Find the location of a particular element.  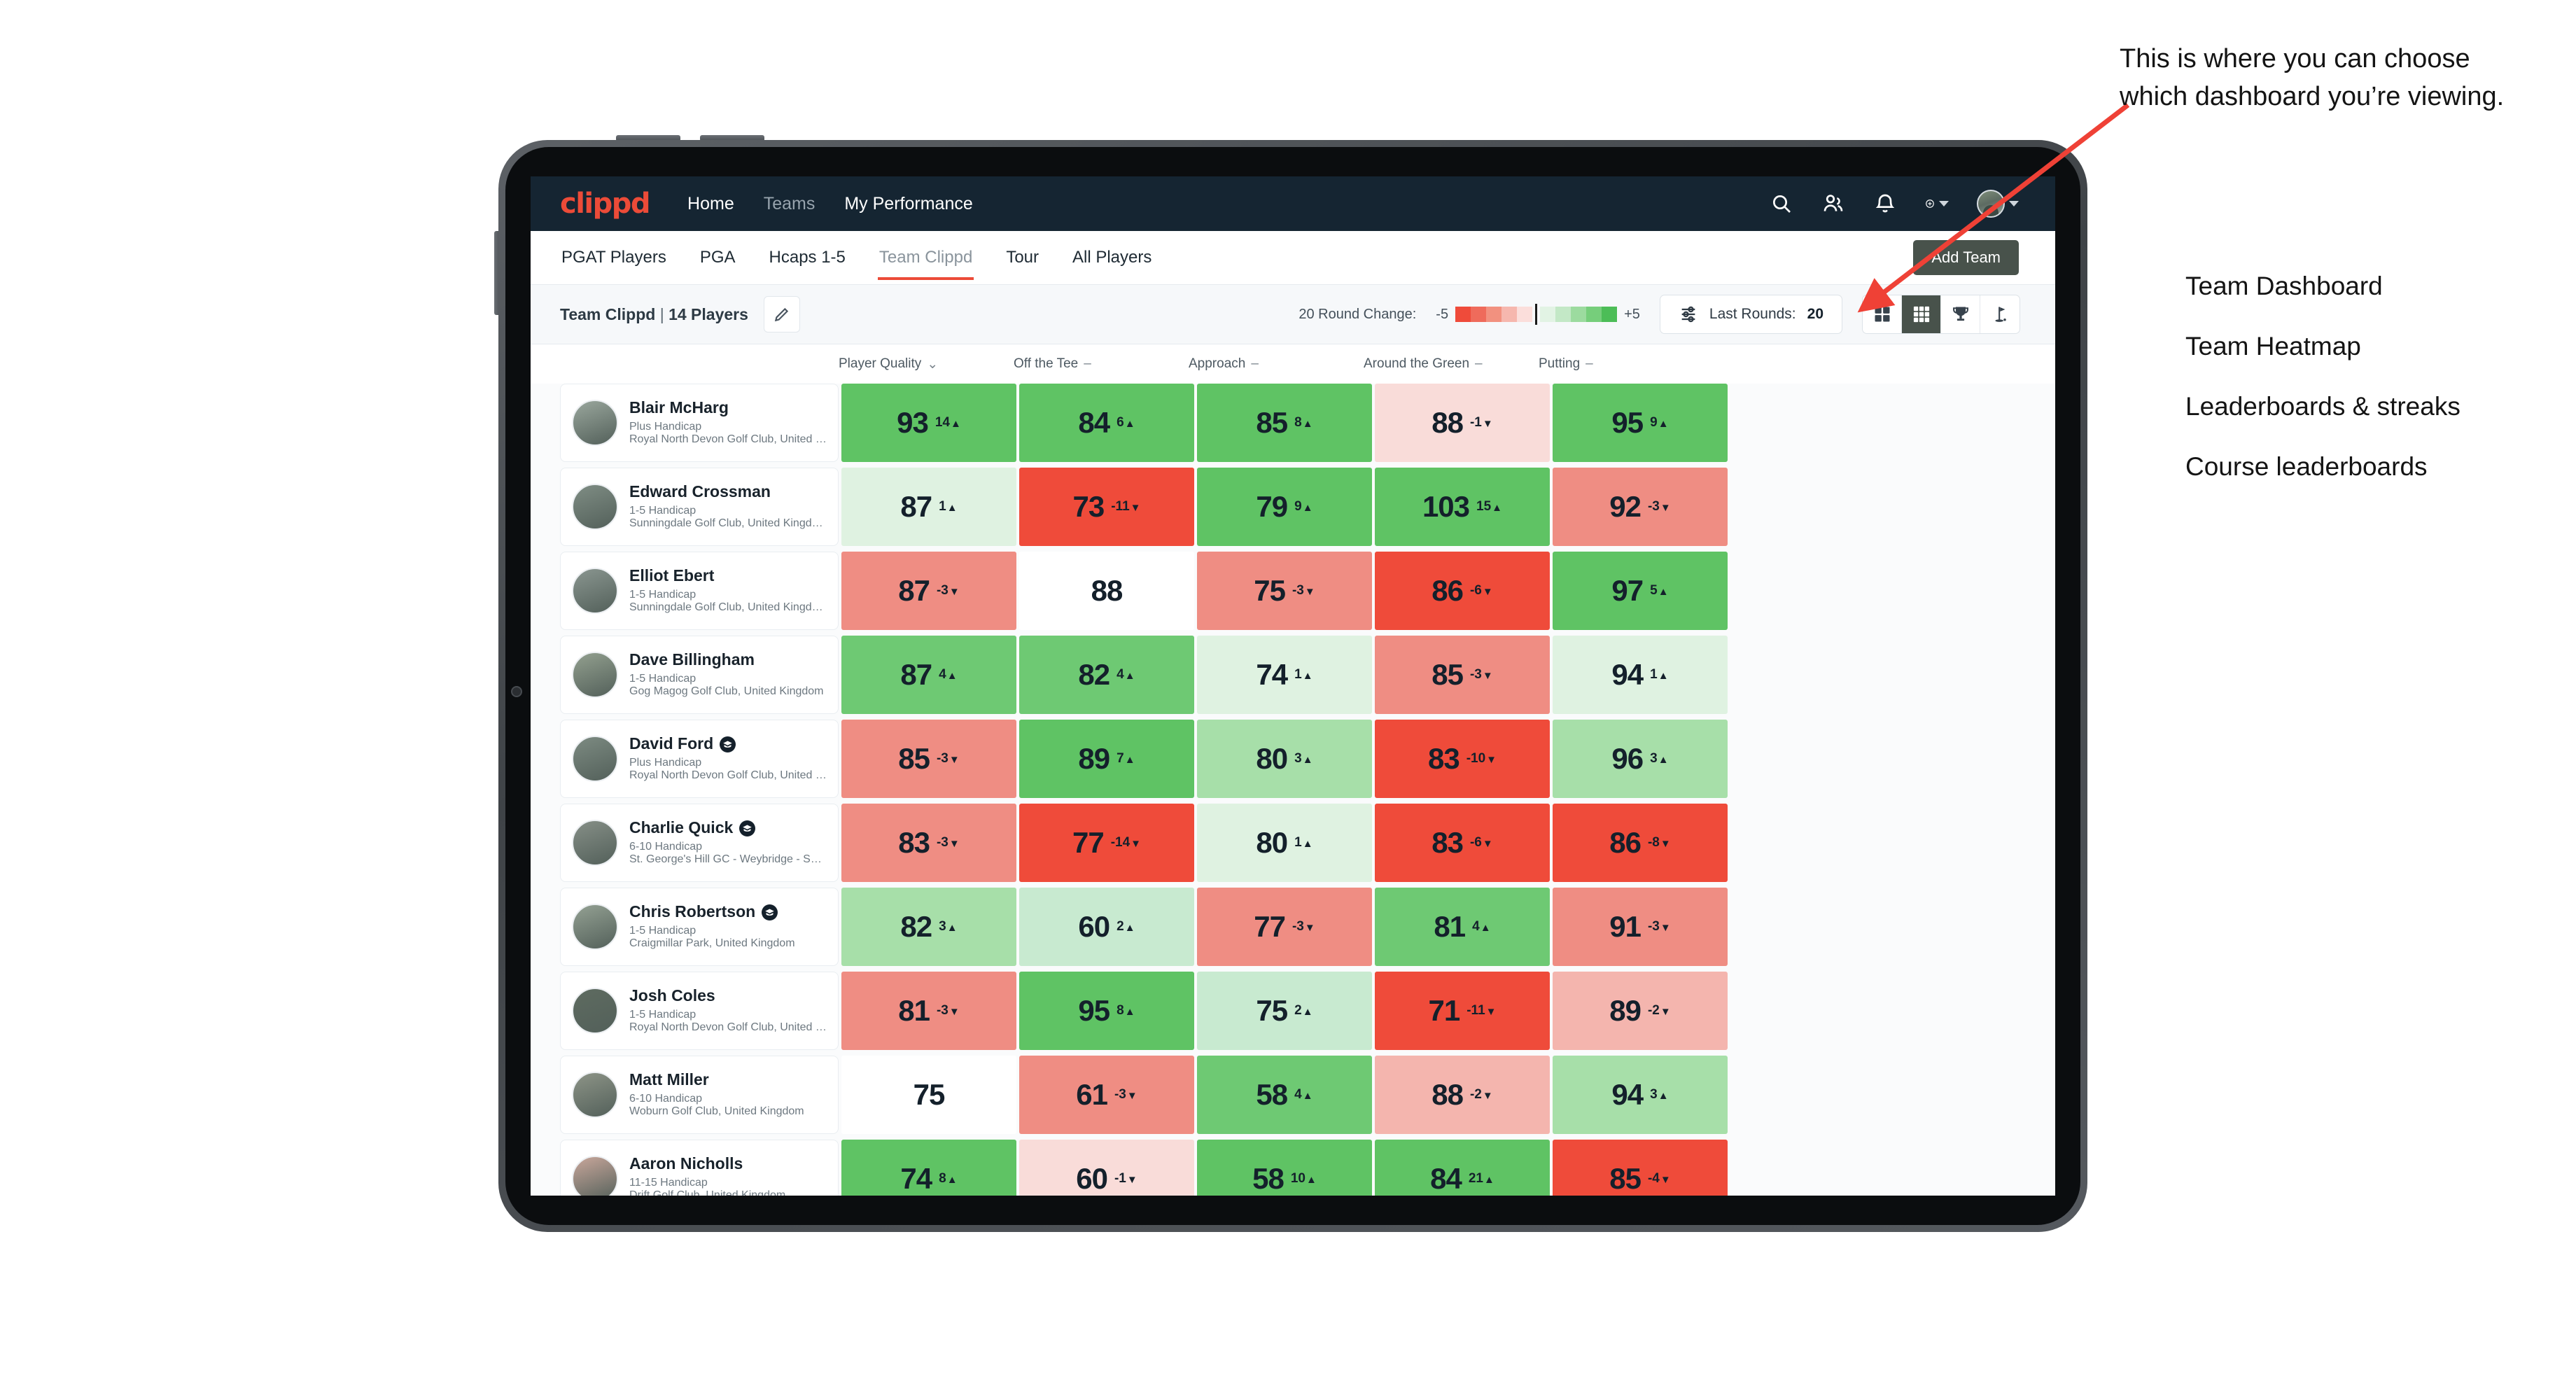

heatmap-cell: 82 4 ▲ is located at coordinates (1106, 675).